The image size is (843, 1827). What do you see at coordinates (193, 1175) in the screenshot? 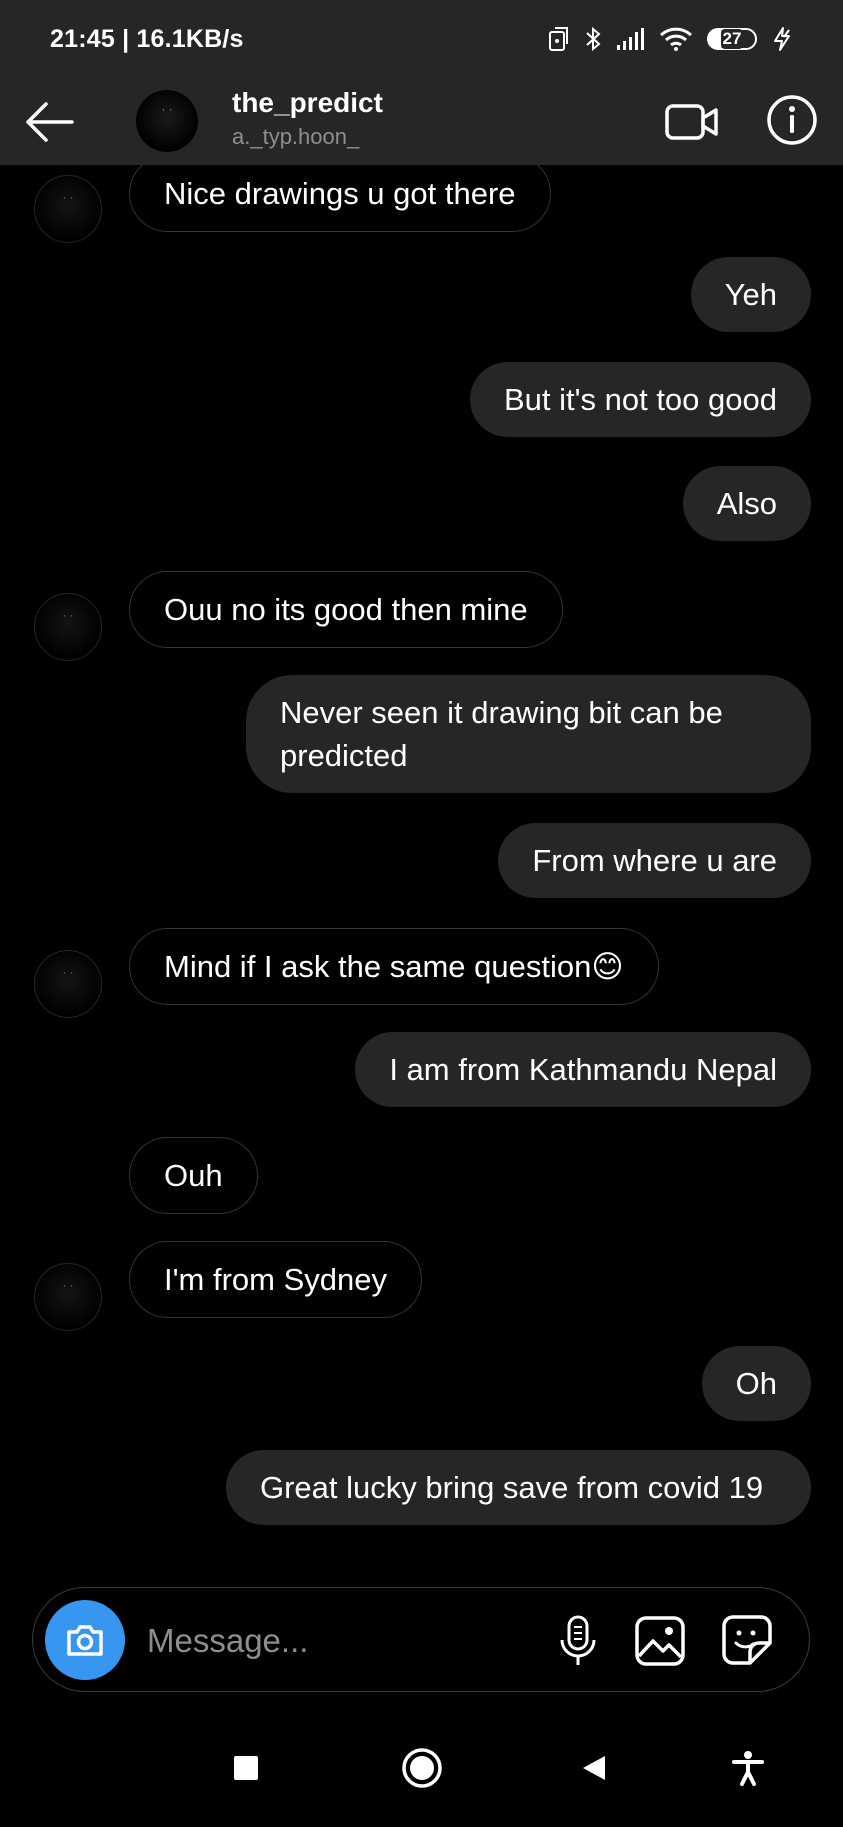
I see `message-incoming: Ouh` at bounding box center [193, 1175].